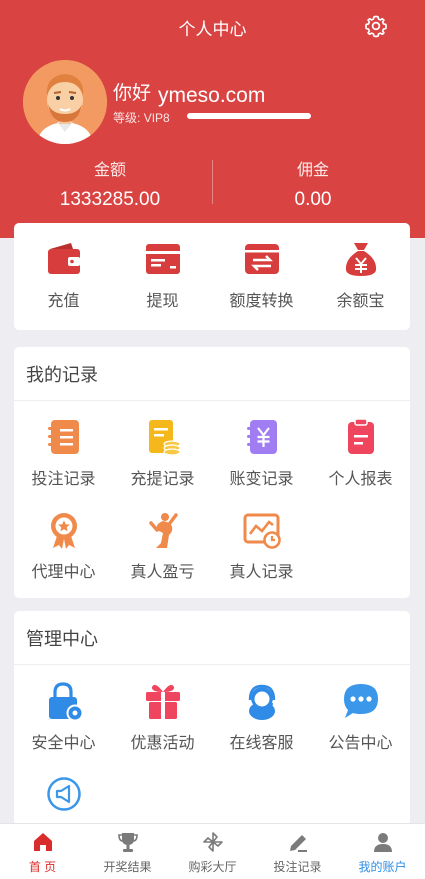 The image size is (425, 879). What do you see at coordinates (65, 701) in the screenshot?
I see `lock-gear-icon` at bounding box center [65, 701].